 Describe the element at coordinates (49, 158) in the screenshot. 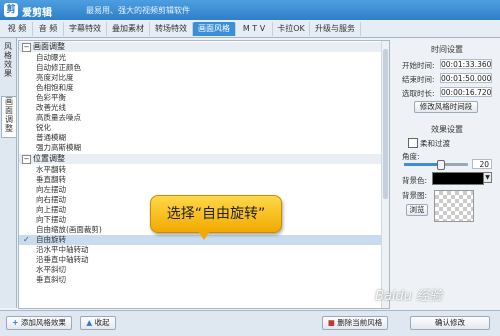

I see `group-label: 位置调整` at that location.